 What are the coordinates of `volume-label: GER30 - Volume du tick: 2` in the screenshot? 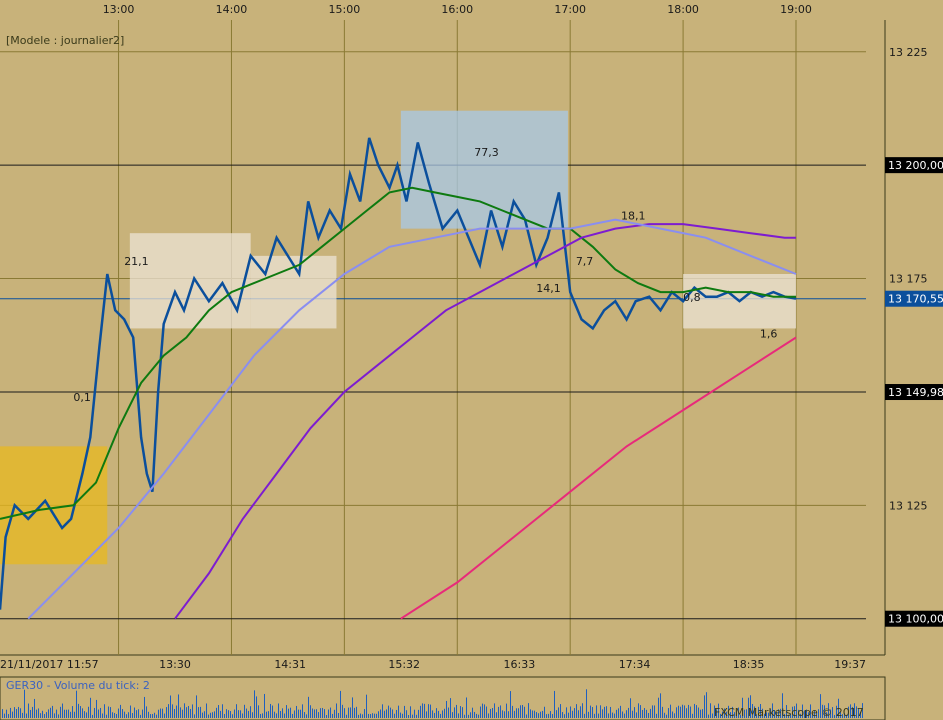 It's located at (78, 685).